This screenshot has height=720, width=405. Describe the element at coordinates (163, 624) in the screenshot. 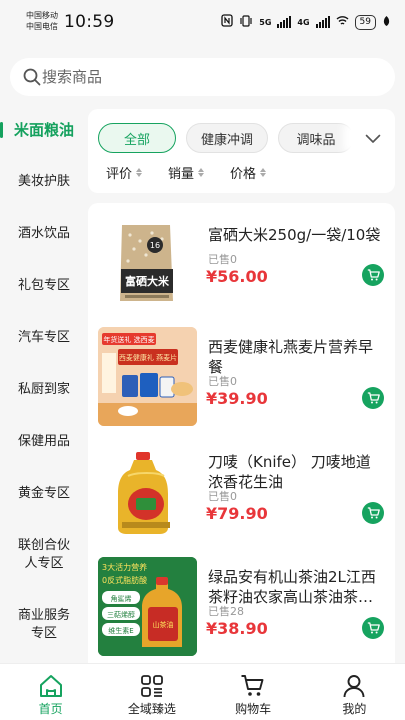

I see `svg-text: 山茶油` at that location.